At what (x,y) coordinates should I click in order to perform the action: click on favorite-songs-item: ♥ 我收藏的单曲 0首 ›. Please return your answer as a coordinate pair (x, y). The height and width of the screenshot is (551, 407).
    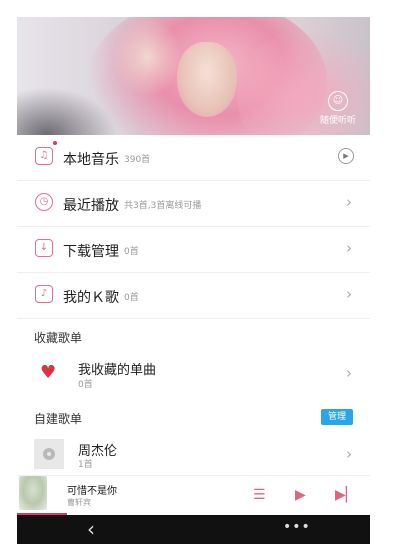
    Looking at the image, I should click on (193, 373).